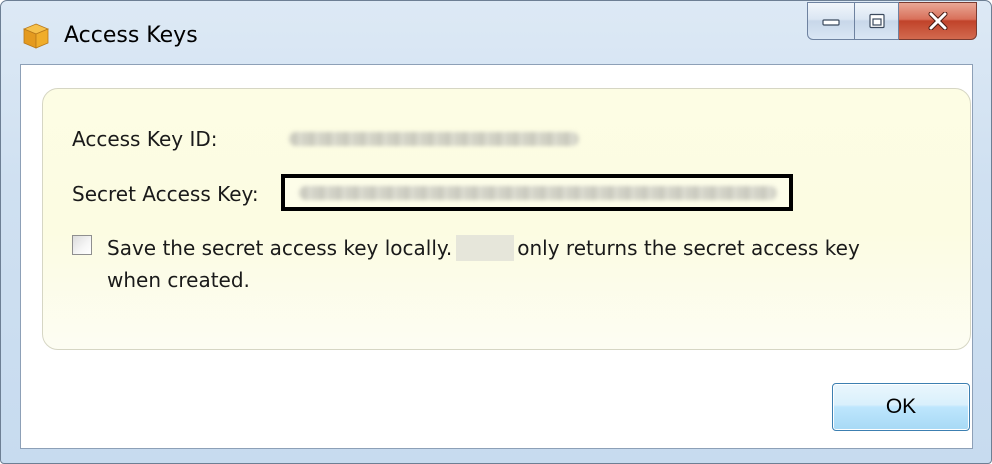 The image size is (992, 464). I want to click on minimize-icon, so click(831, 22).